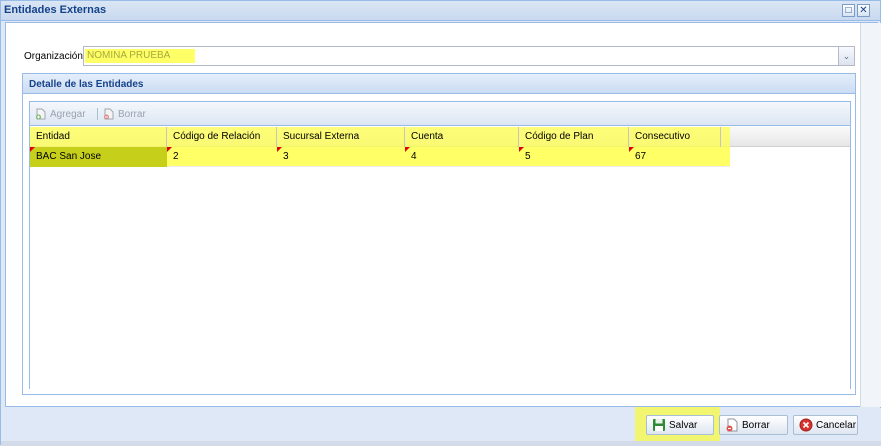 This screenshot has height=446, width=881. Describe the element at coordinates (222, 137) in the screenshot. I see `column-header-codigo-relacion: Código de Relación` at that location.